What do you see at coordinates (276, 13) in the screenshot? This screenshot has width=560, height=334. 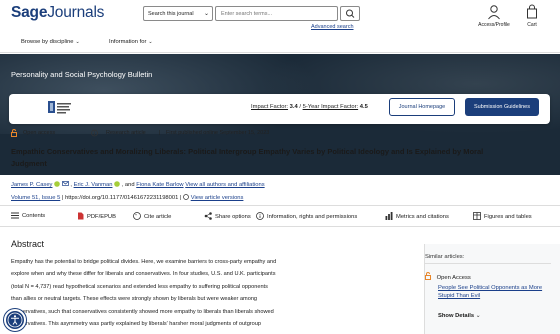 I see `search-input` at bounding box center [276, 13].